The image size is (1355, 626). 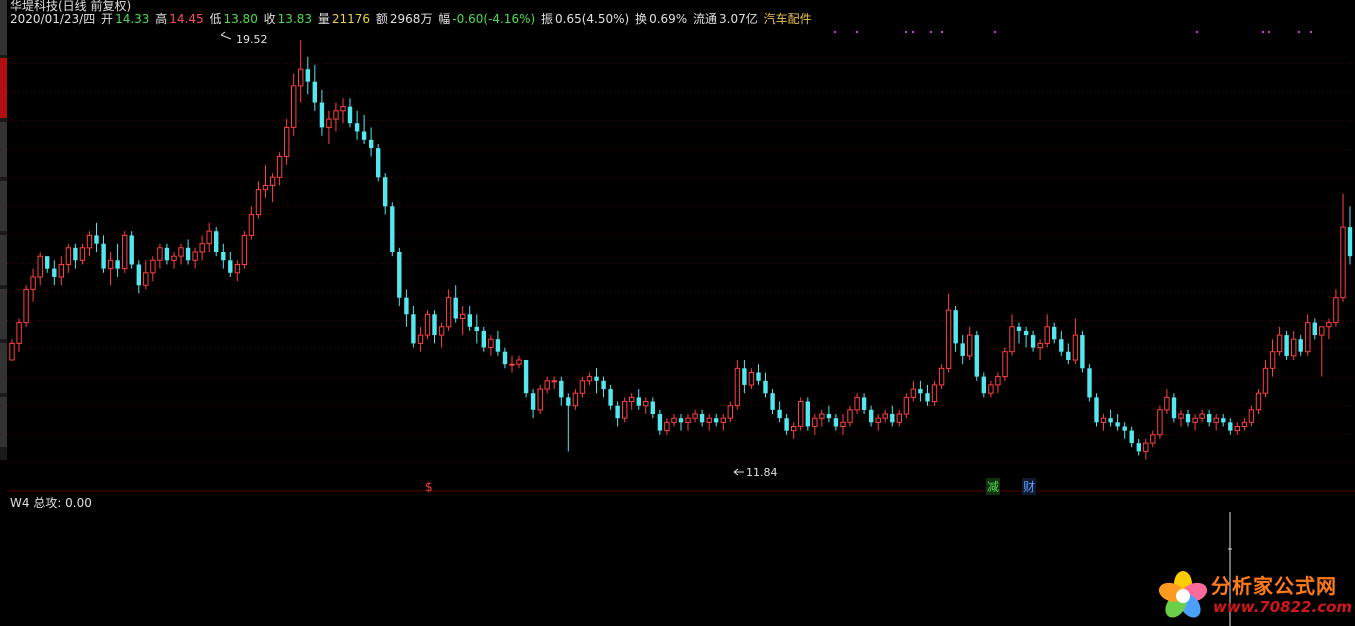 What do you see at coordinates (429, 487) in the screenshot?
I see `signal-dollar: $` at bounding box center [429, 487].